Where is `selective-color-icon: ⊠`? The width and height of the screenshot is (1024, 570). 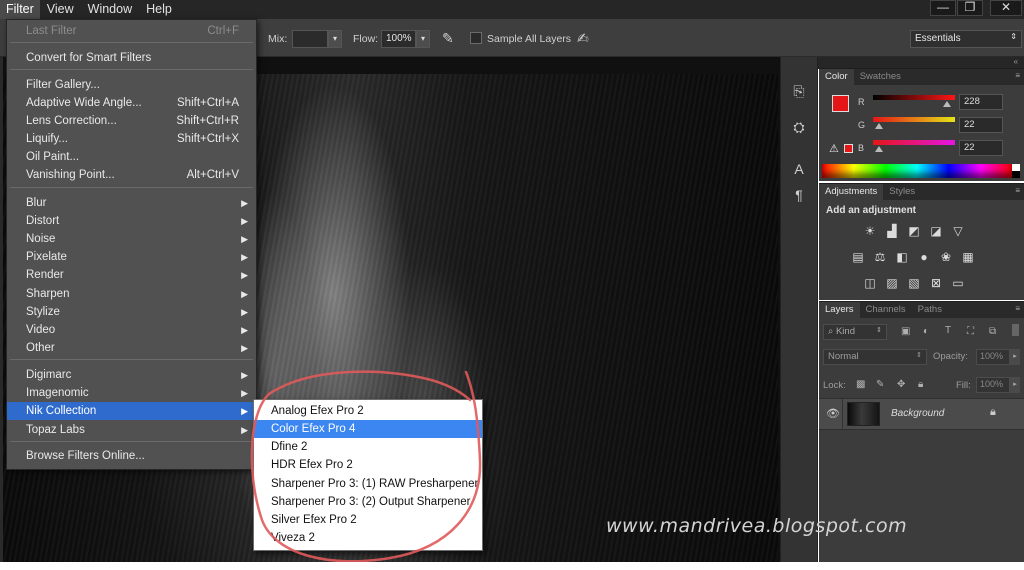
selective-color-icon: ⊠ is located at coordinates (936, 283).